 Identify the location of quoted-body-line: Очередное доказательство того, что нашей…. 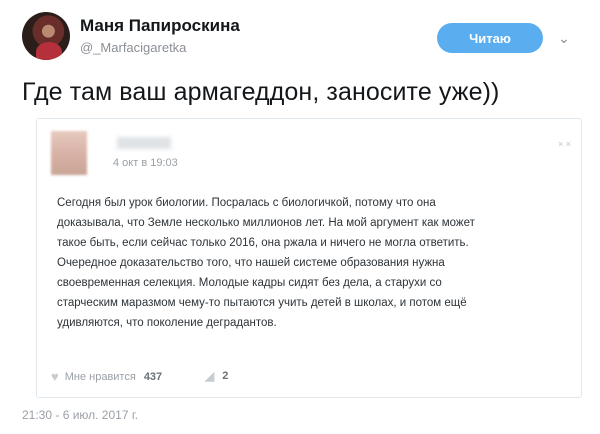
(251, 263).